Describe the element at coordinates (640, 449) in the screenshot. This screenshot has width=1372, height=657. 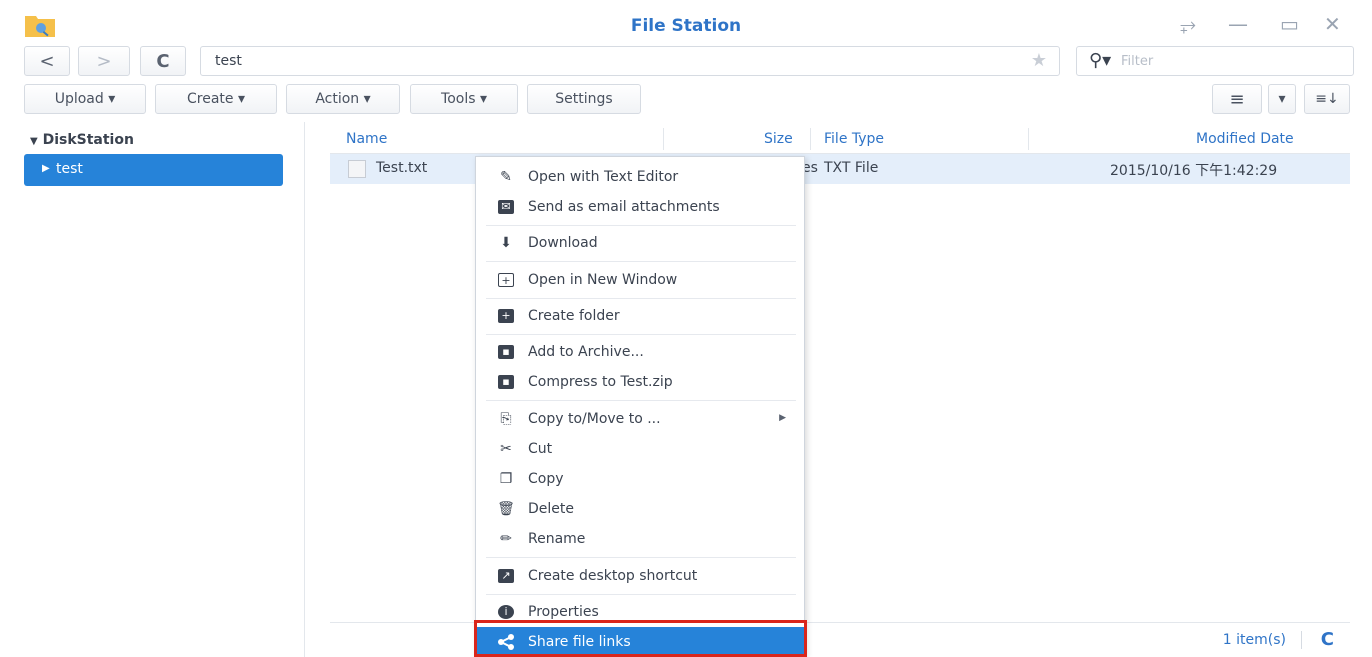
I see `menu-item-cut: ✂ Cut` at that location.